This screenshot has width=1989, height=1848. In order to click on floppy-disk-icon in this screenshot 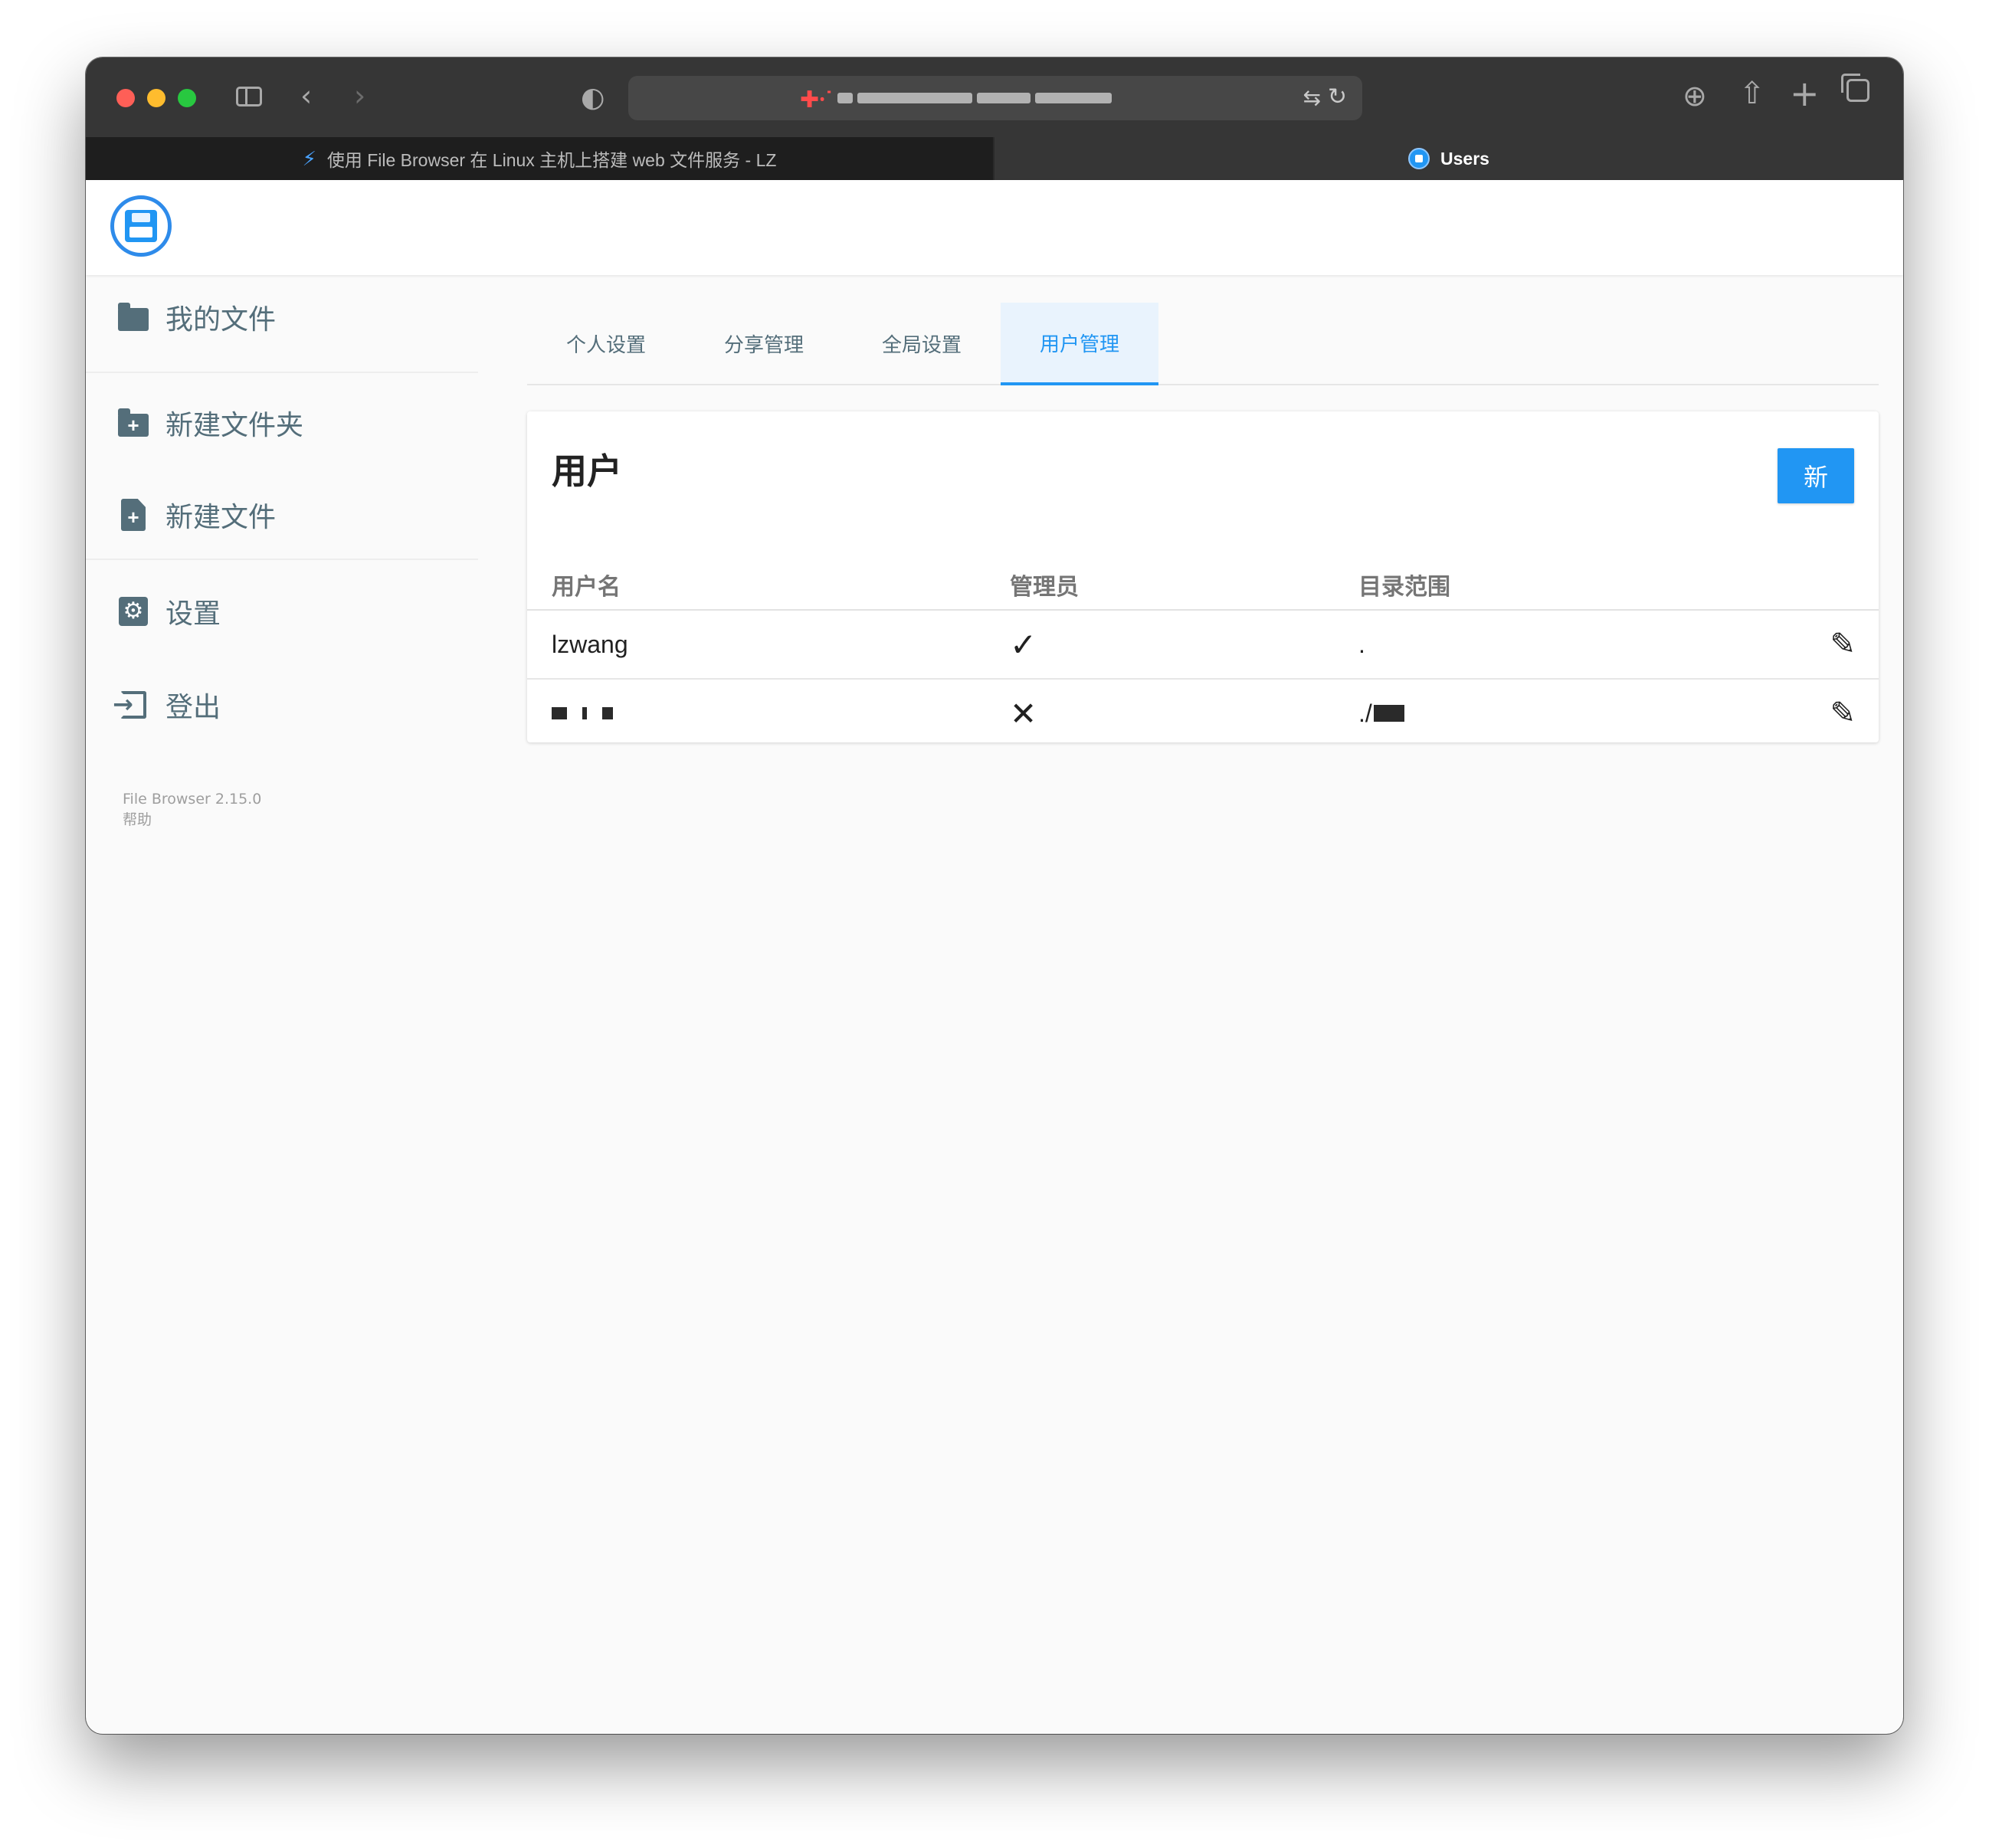, I will do `click(141, 226)`.